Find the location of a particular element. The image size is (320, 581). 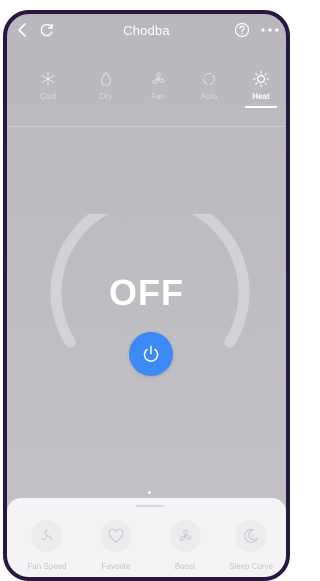

mode-dry: Dry is located at coordinates (106, 85).